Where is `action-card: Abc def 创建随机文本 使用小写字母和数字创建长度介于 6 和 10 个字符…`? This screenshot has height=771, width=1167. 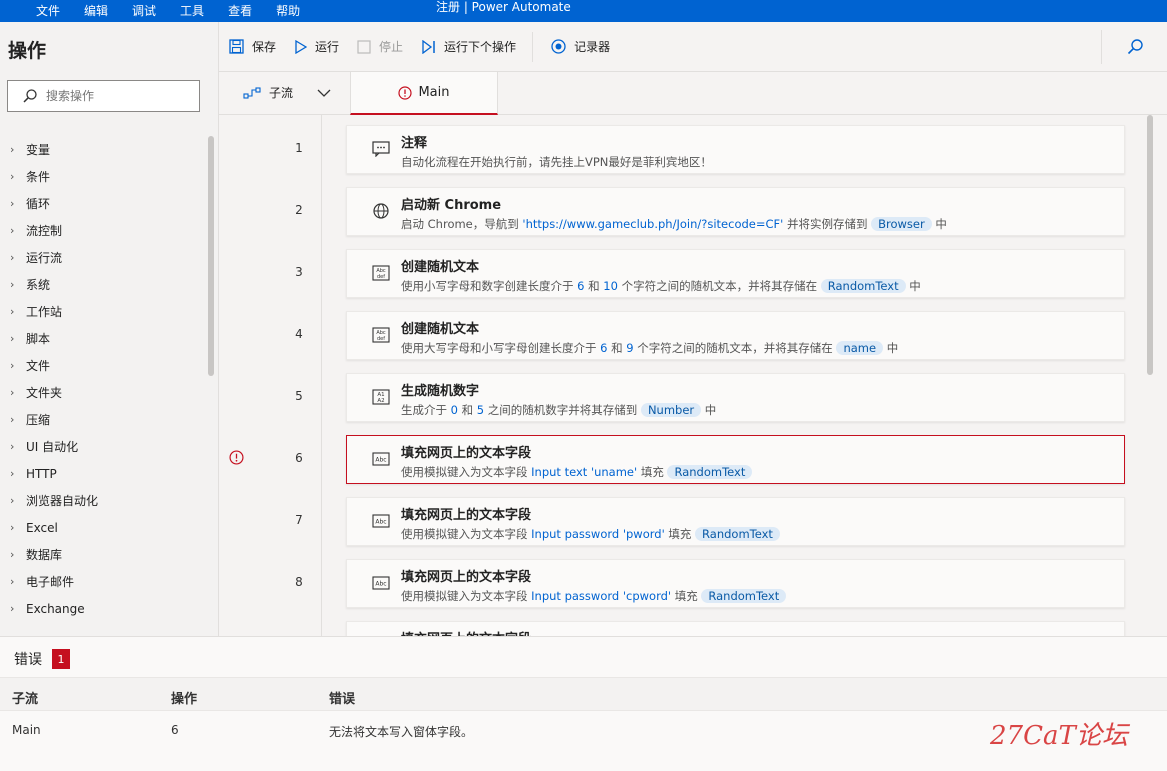
action-card: Abc def 创建随机文本 使用小写字母和数字创建长度介于 6 和 10 个字符… is located at coordinates (735, 273).